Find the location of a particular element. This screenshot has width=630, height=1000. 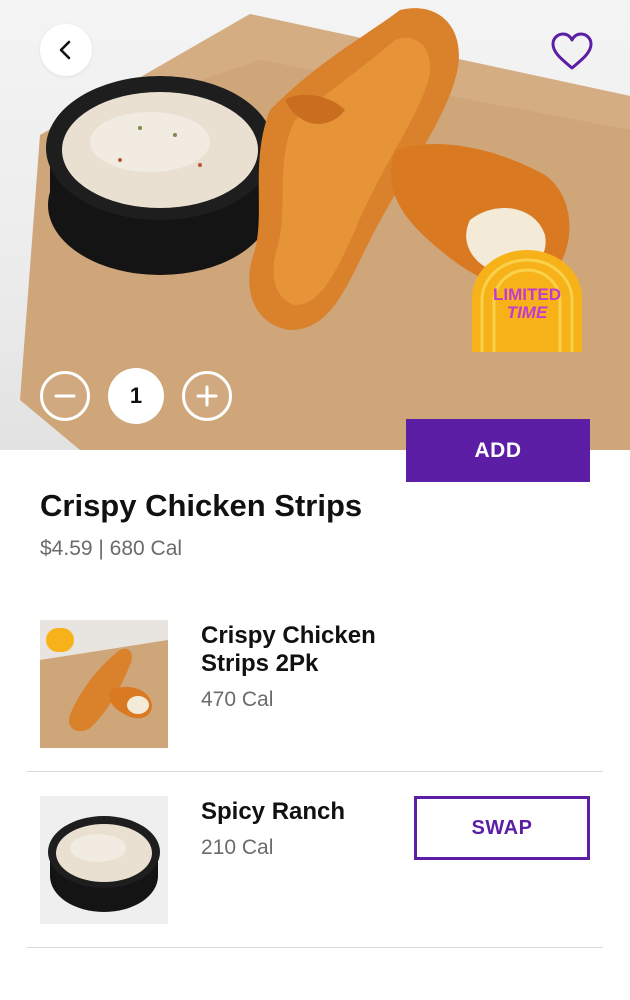

item-name: Crispy Chicken Strips 2Pk is located at coordinates (288, 649).